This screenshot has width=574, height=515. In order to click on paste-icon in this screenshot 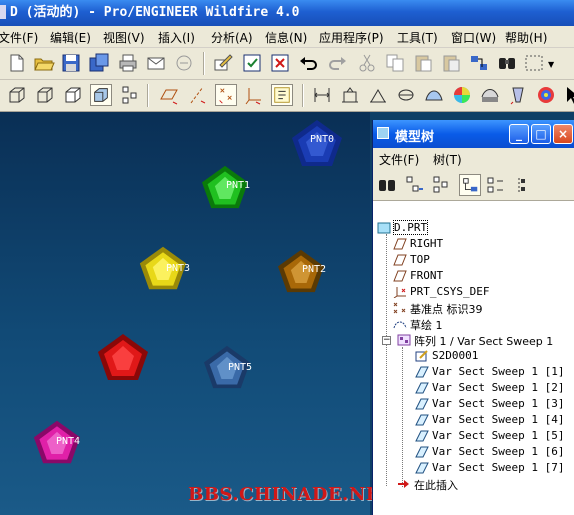, I will do `click(423, 63)`.